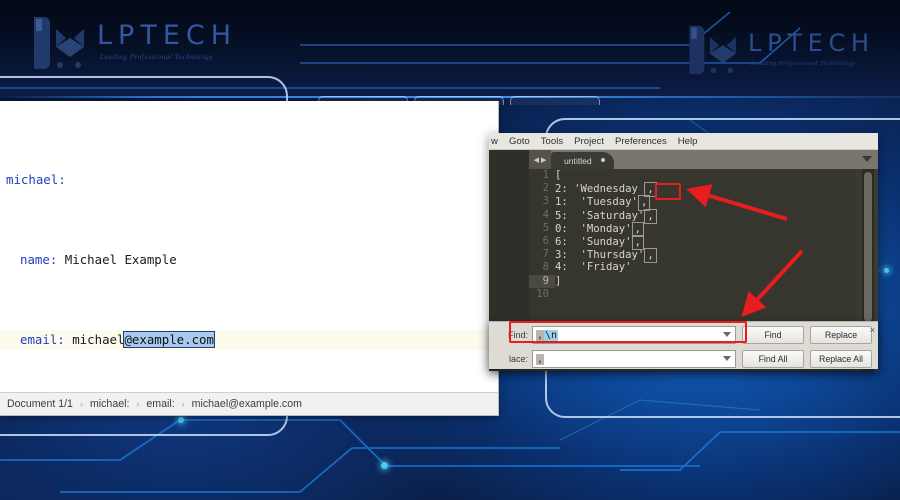  What do you see at coordinates (545, 175) in the screenshot?
I see `line-number: 1` at bounding box center [545, 175].